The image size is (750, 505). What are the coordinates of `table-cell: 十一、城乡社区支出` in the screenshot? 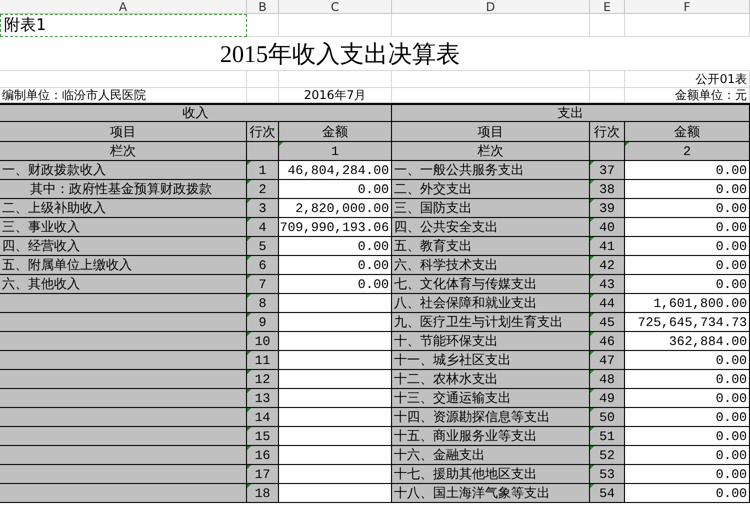 It's located at (491, 360).